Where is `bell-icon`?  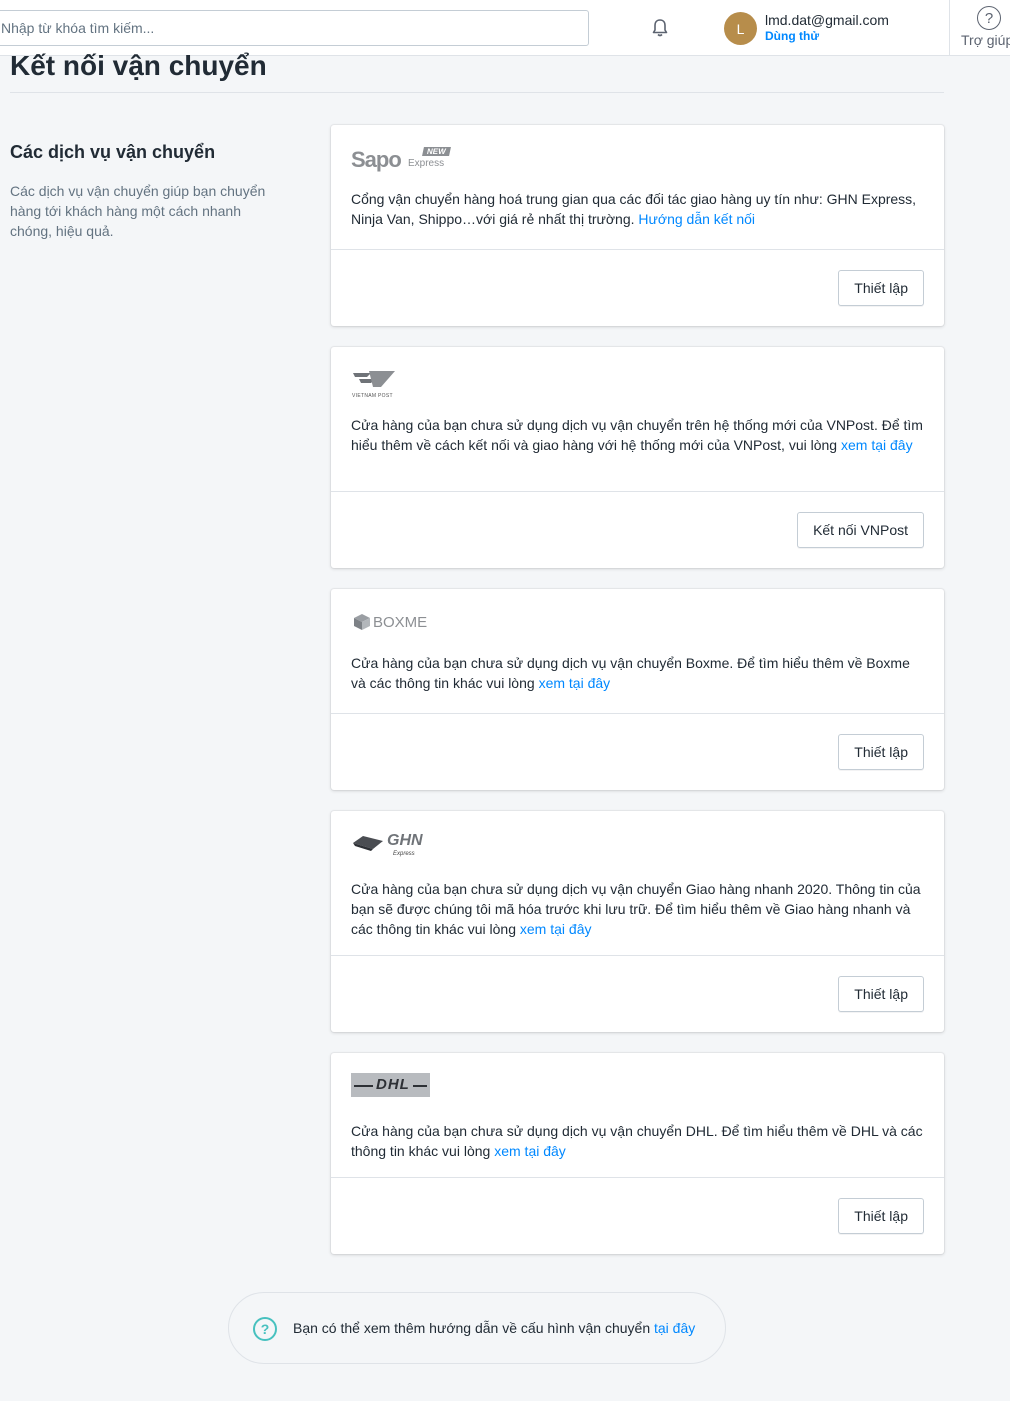 bell-icon is located at coordinates (660, 28).